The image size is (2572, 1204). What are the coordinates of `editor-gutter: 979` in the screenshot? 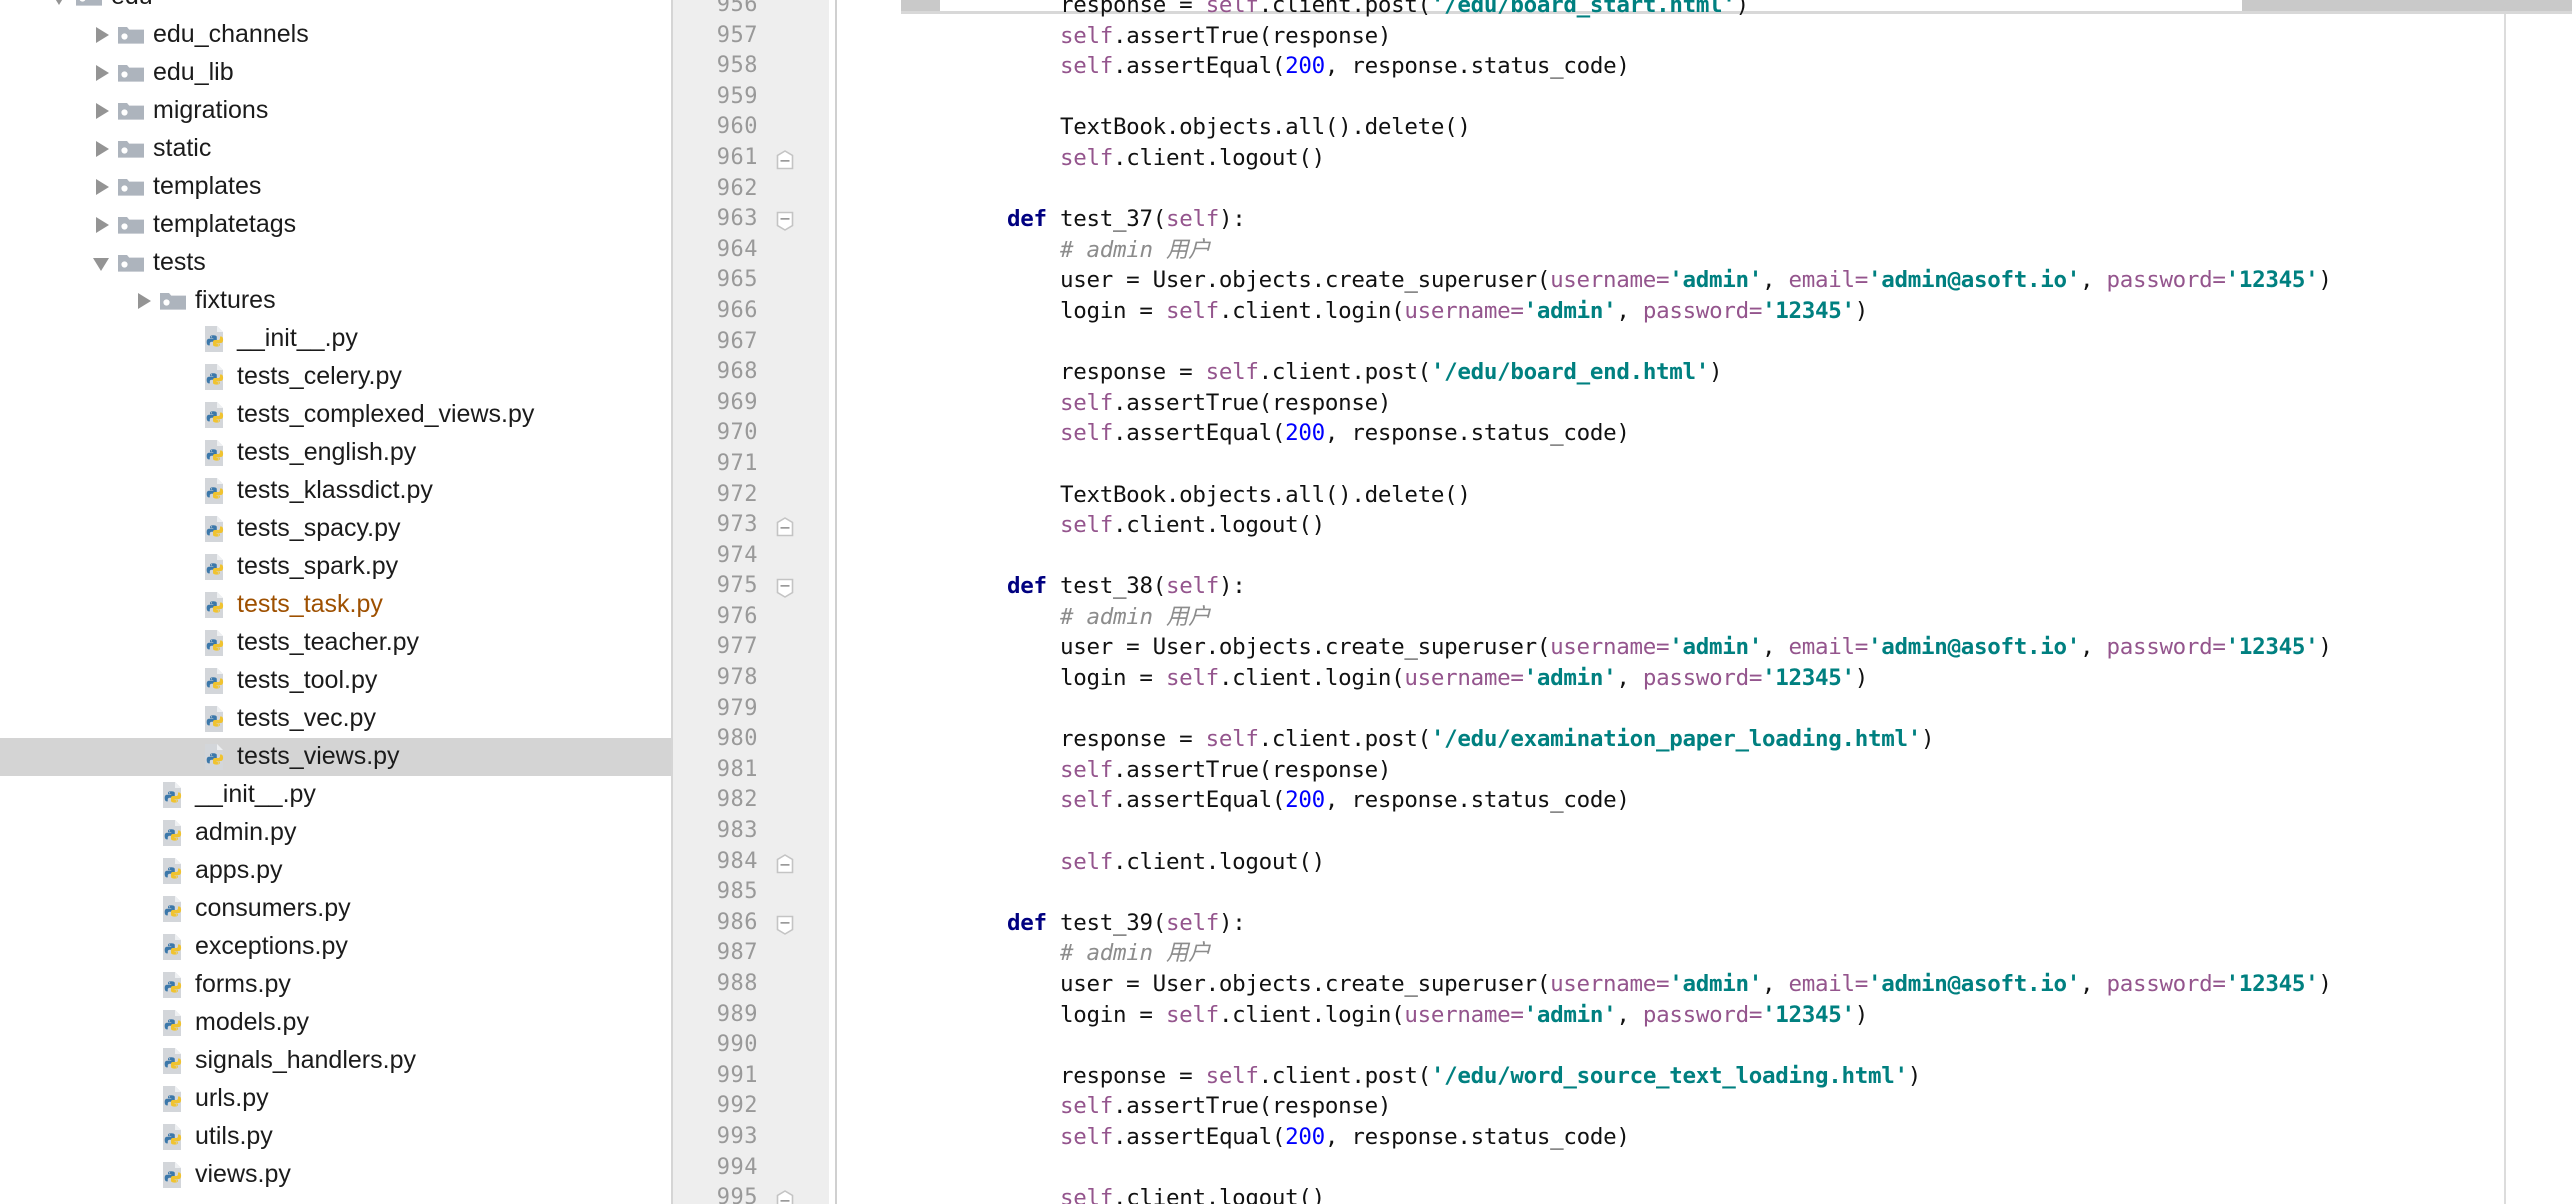 It's located at (750, 709).